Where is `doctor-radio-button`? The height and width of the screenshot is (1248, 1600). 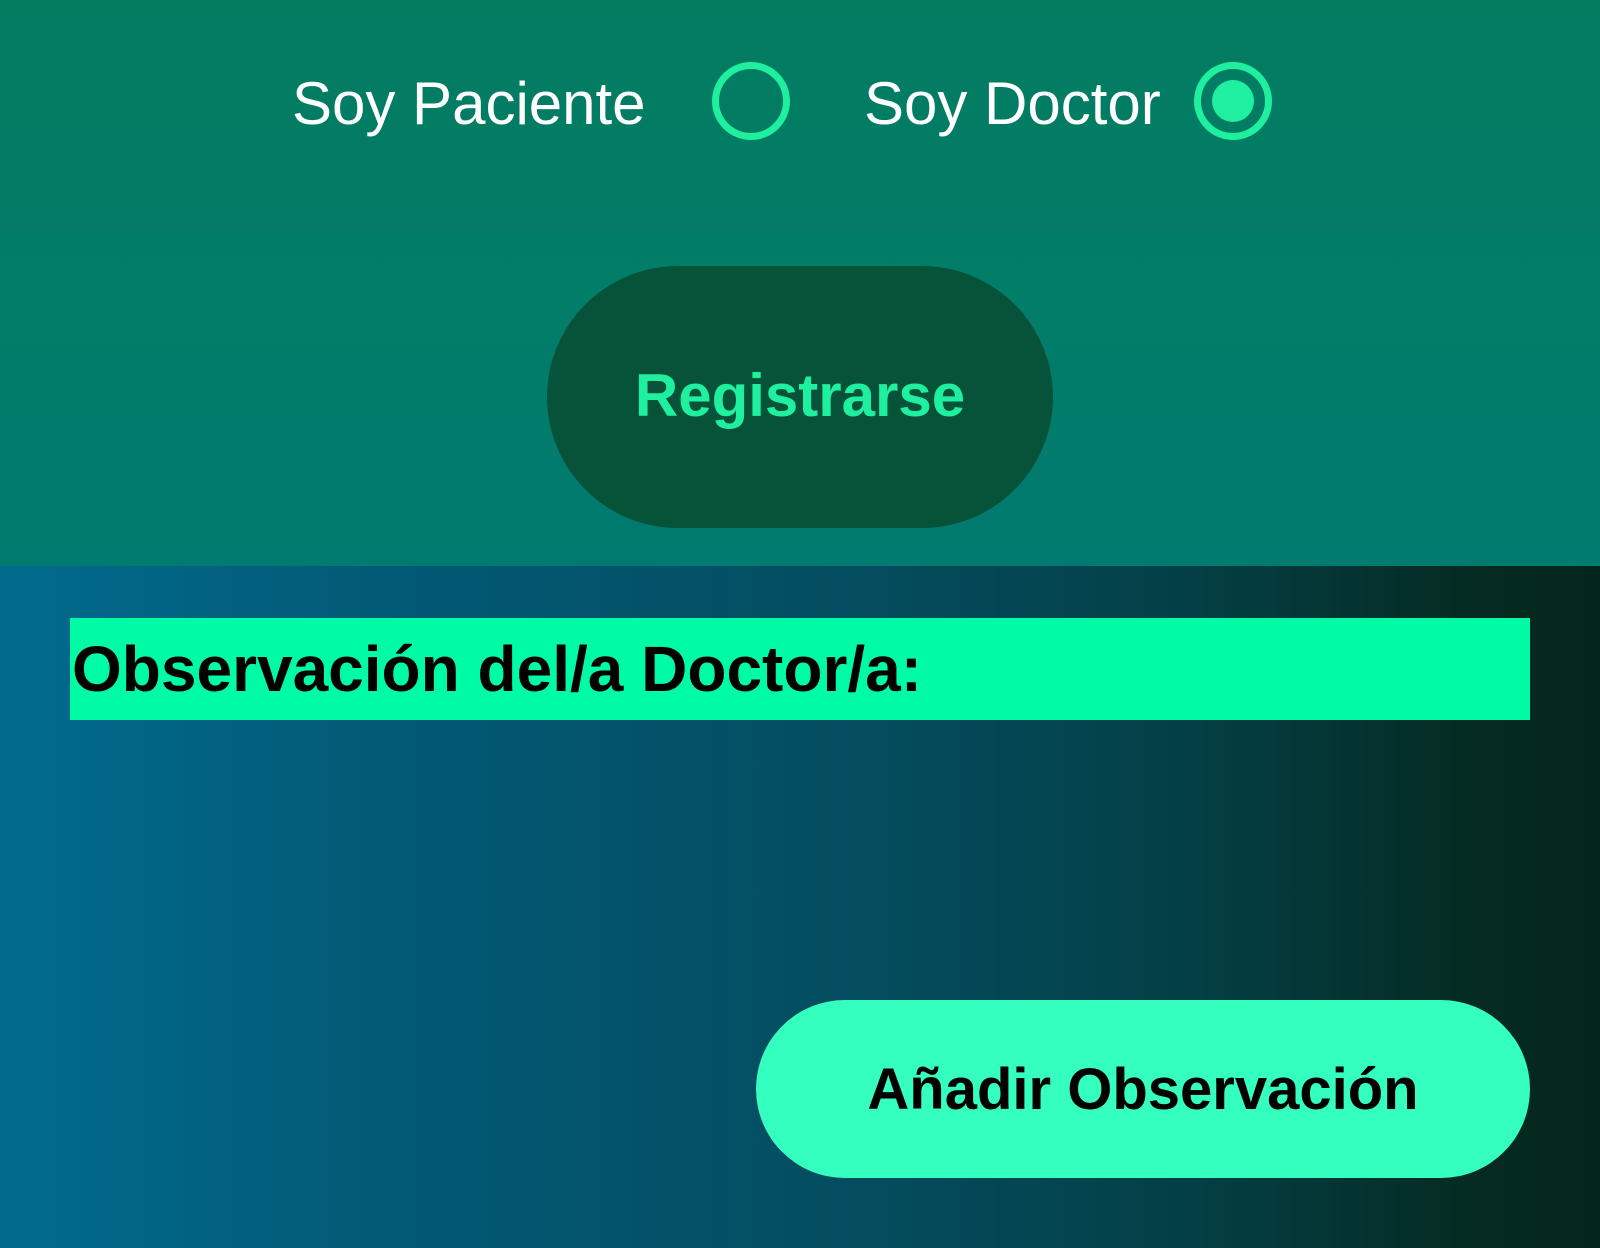
doctor-radio-button is located at coordinates (1233, 101).